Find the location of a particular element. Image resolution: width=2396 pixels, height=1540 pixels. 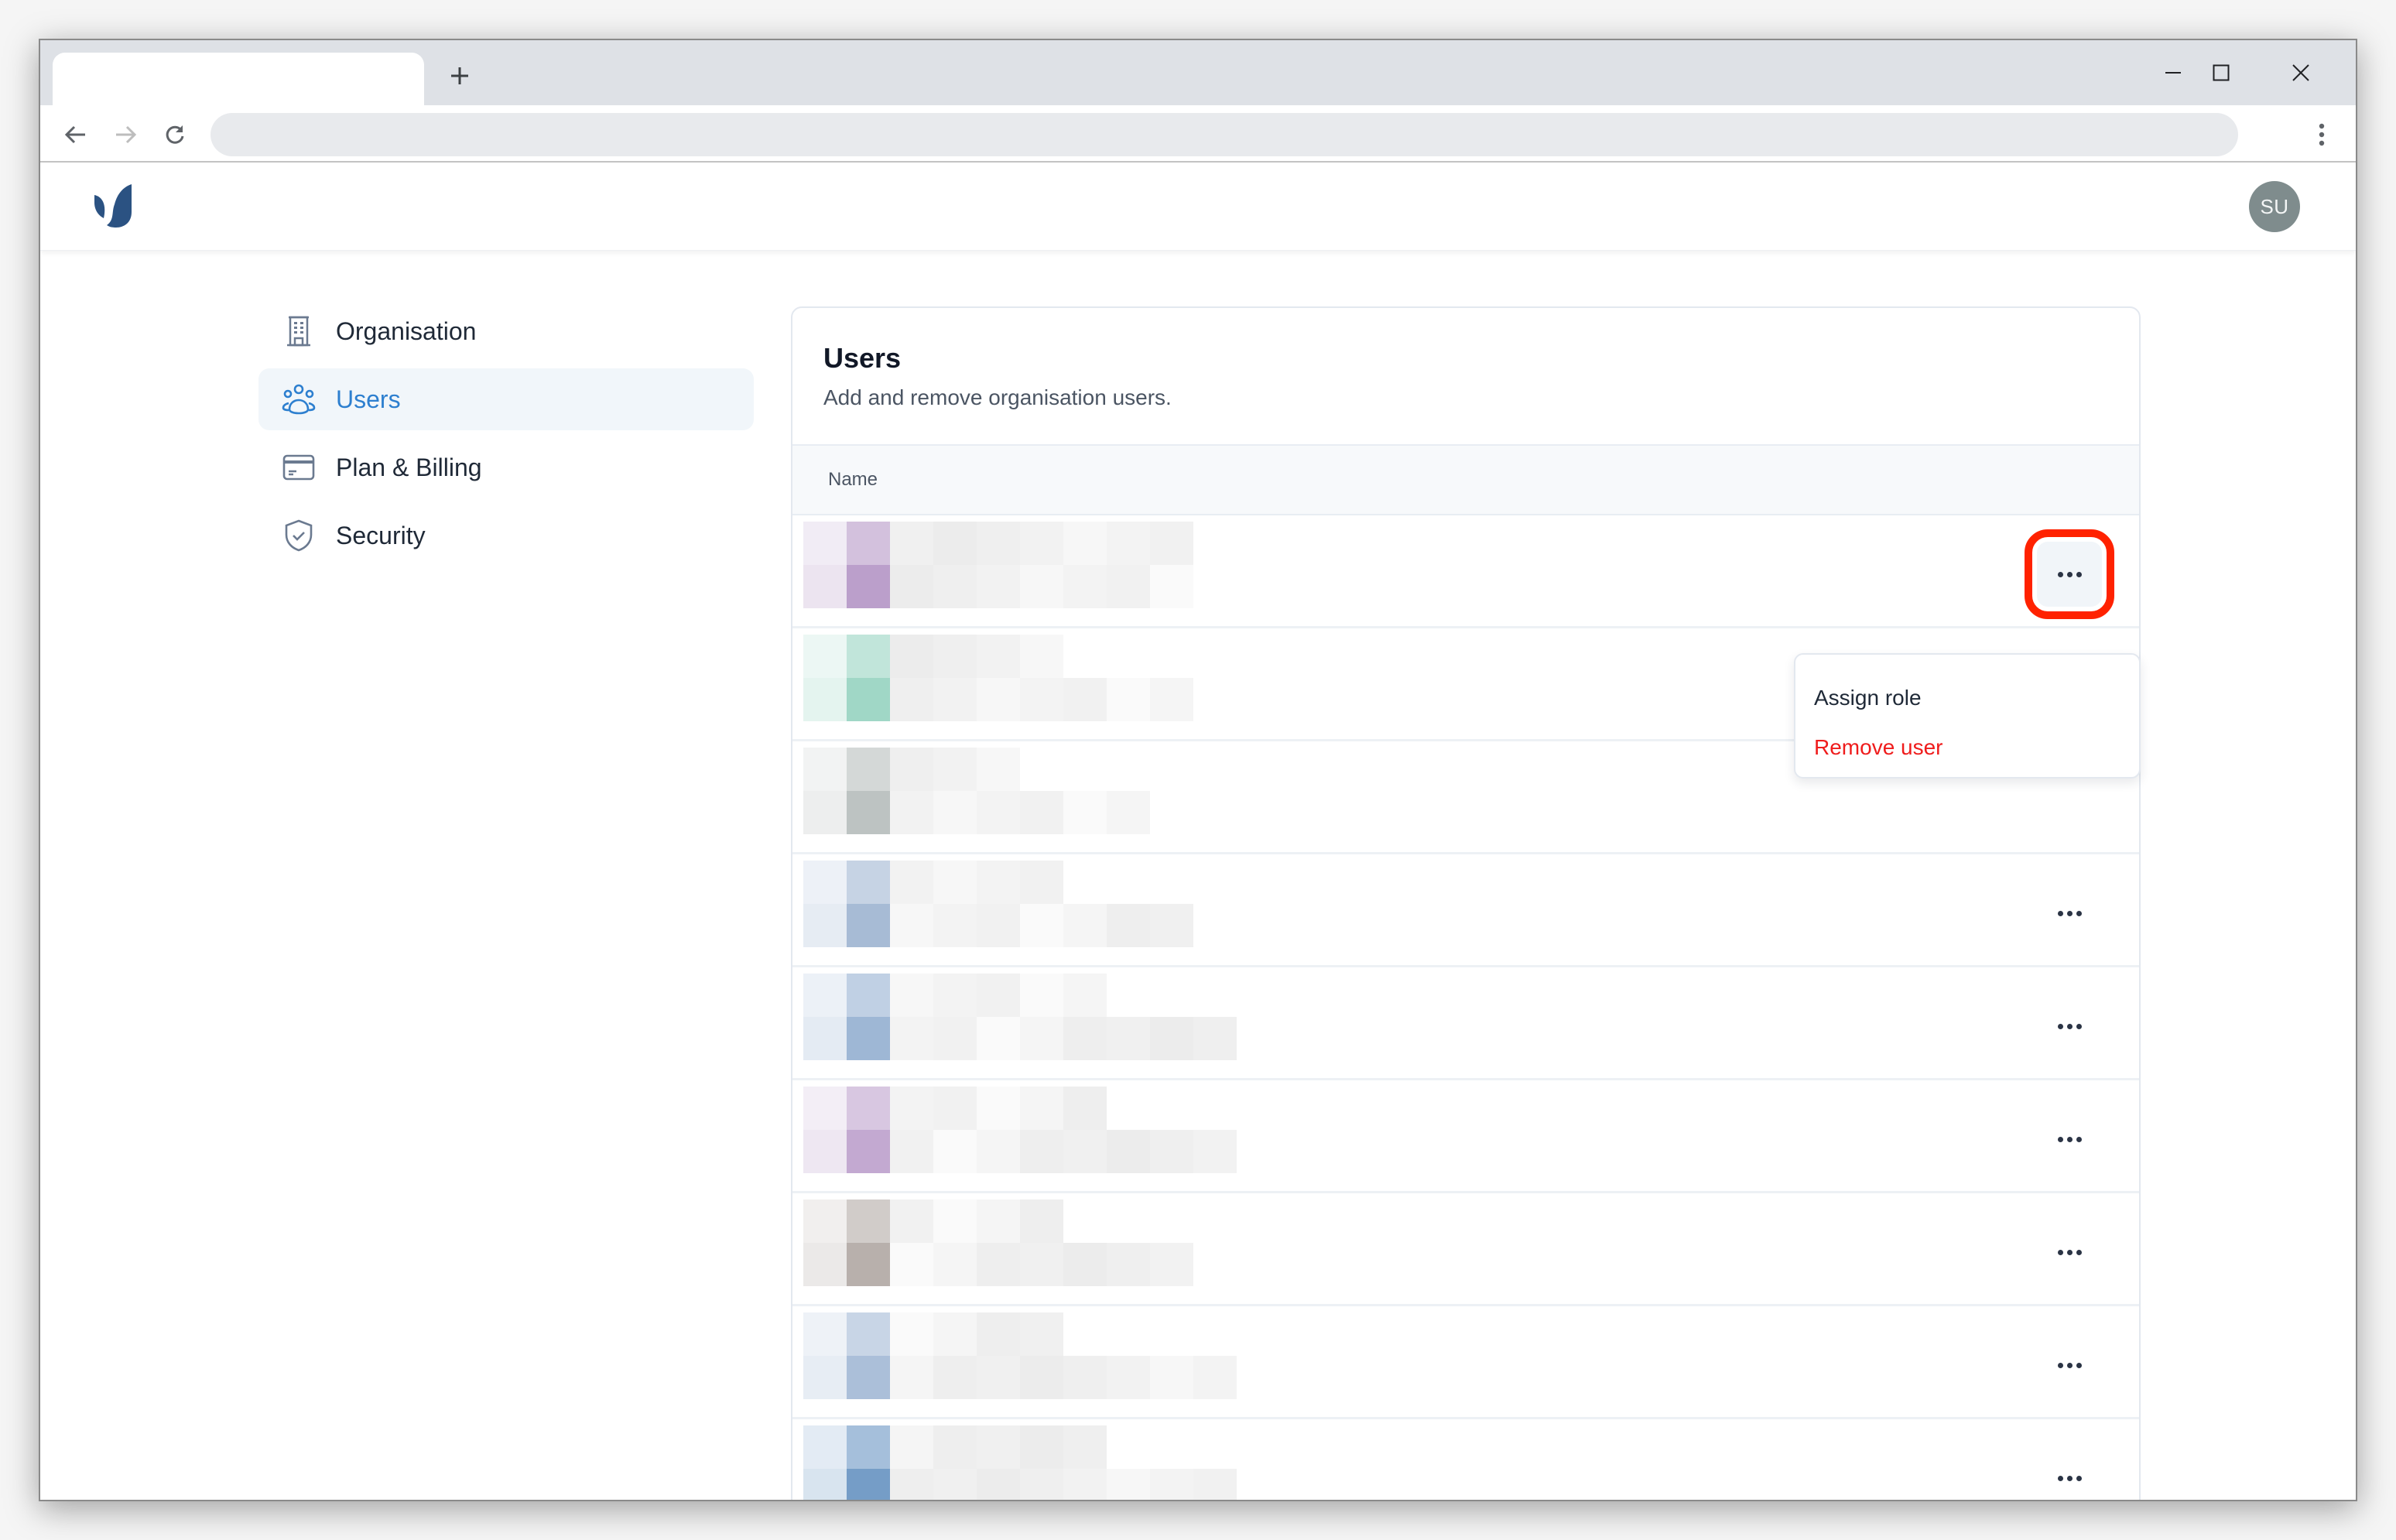

close-window-button is located at coordinates (2301, 72).